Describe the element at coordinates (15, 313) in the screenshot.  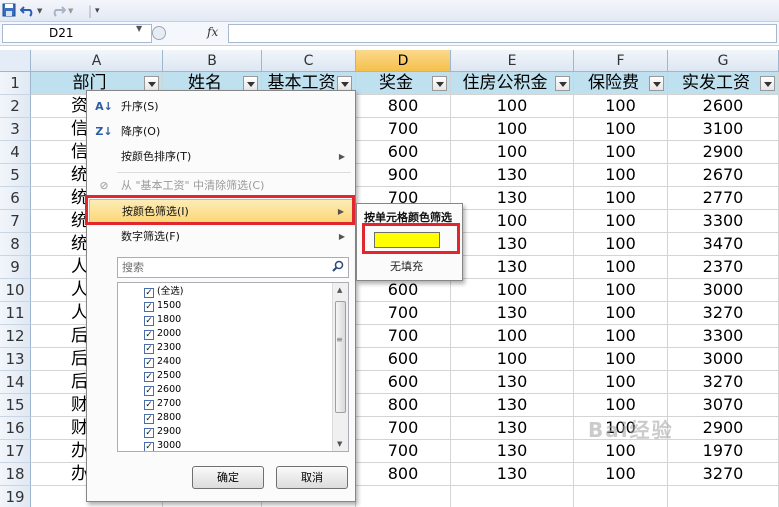
I see `row-header-11: 11` at that location.